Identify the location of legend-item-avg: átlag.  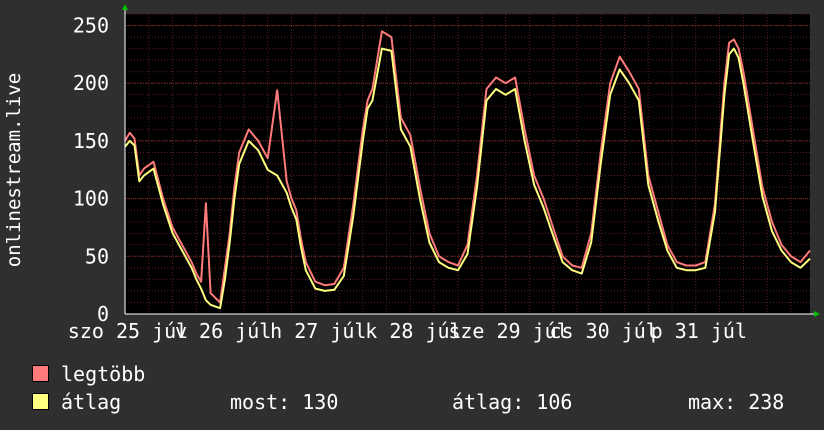
(76, 402).